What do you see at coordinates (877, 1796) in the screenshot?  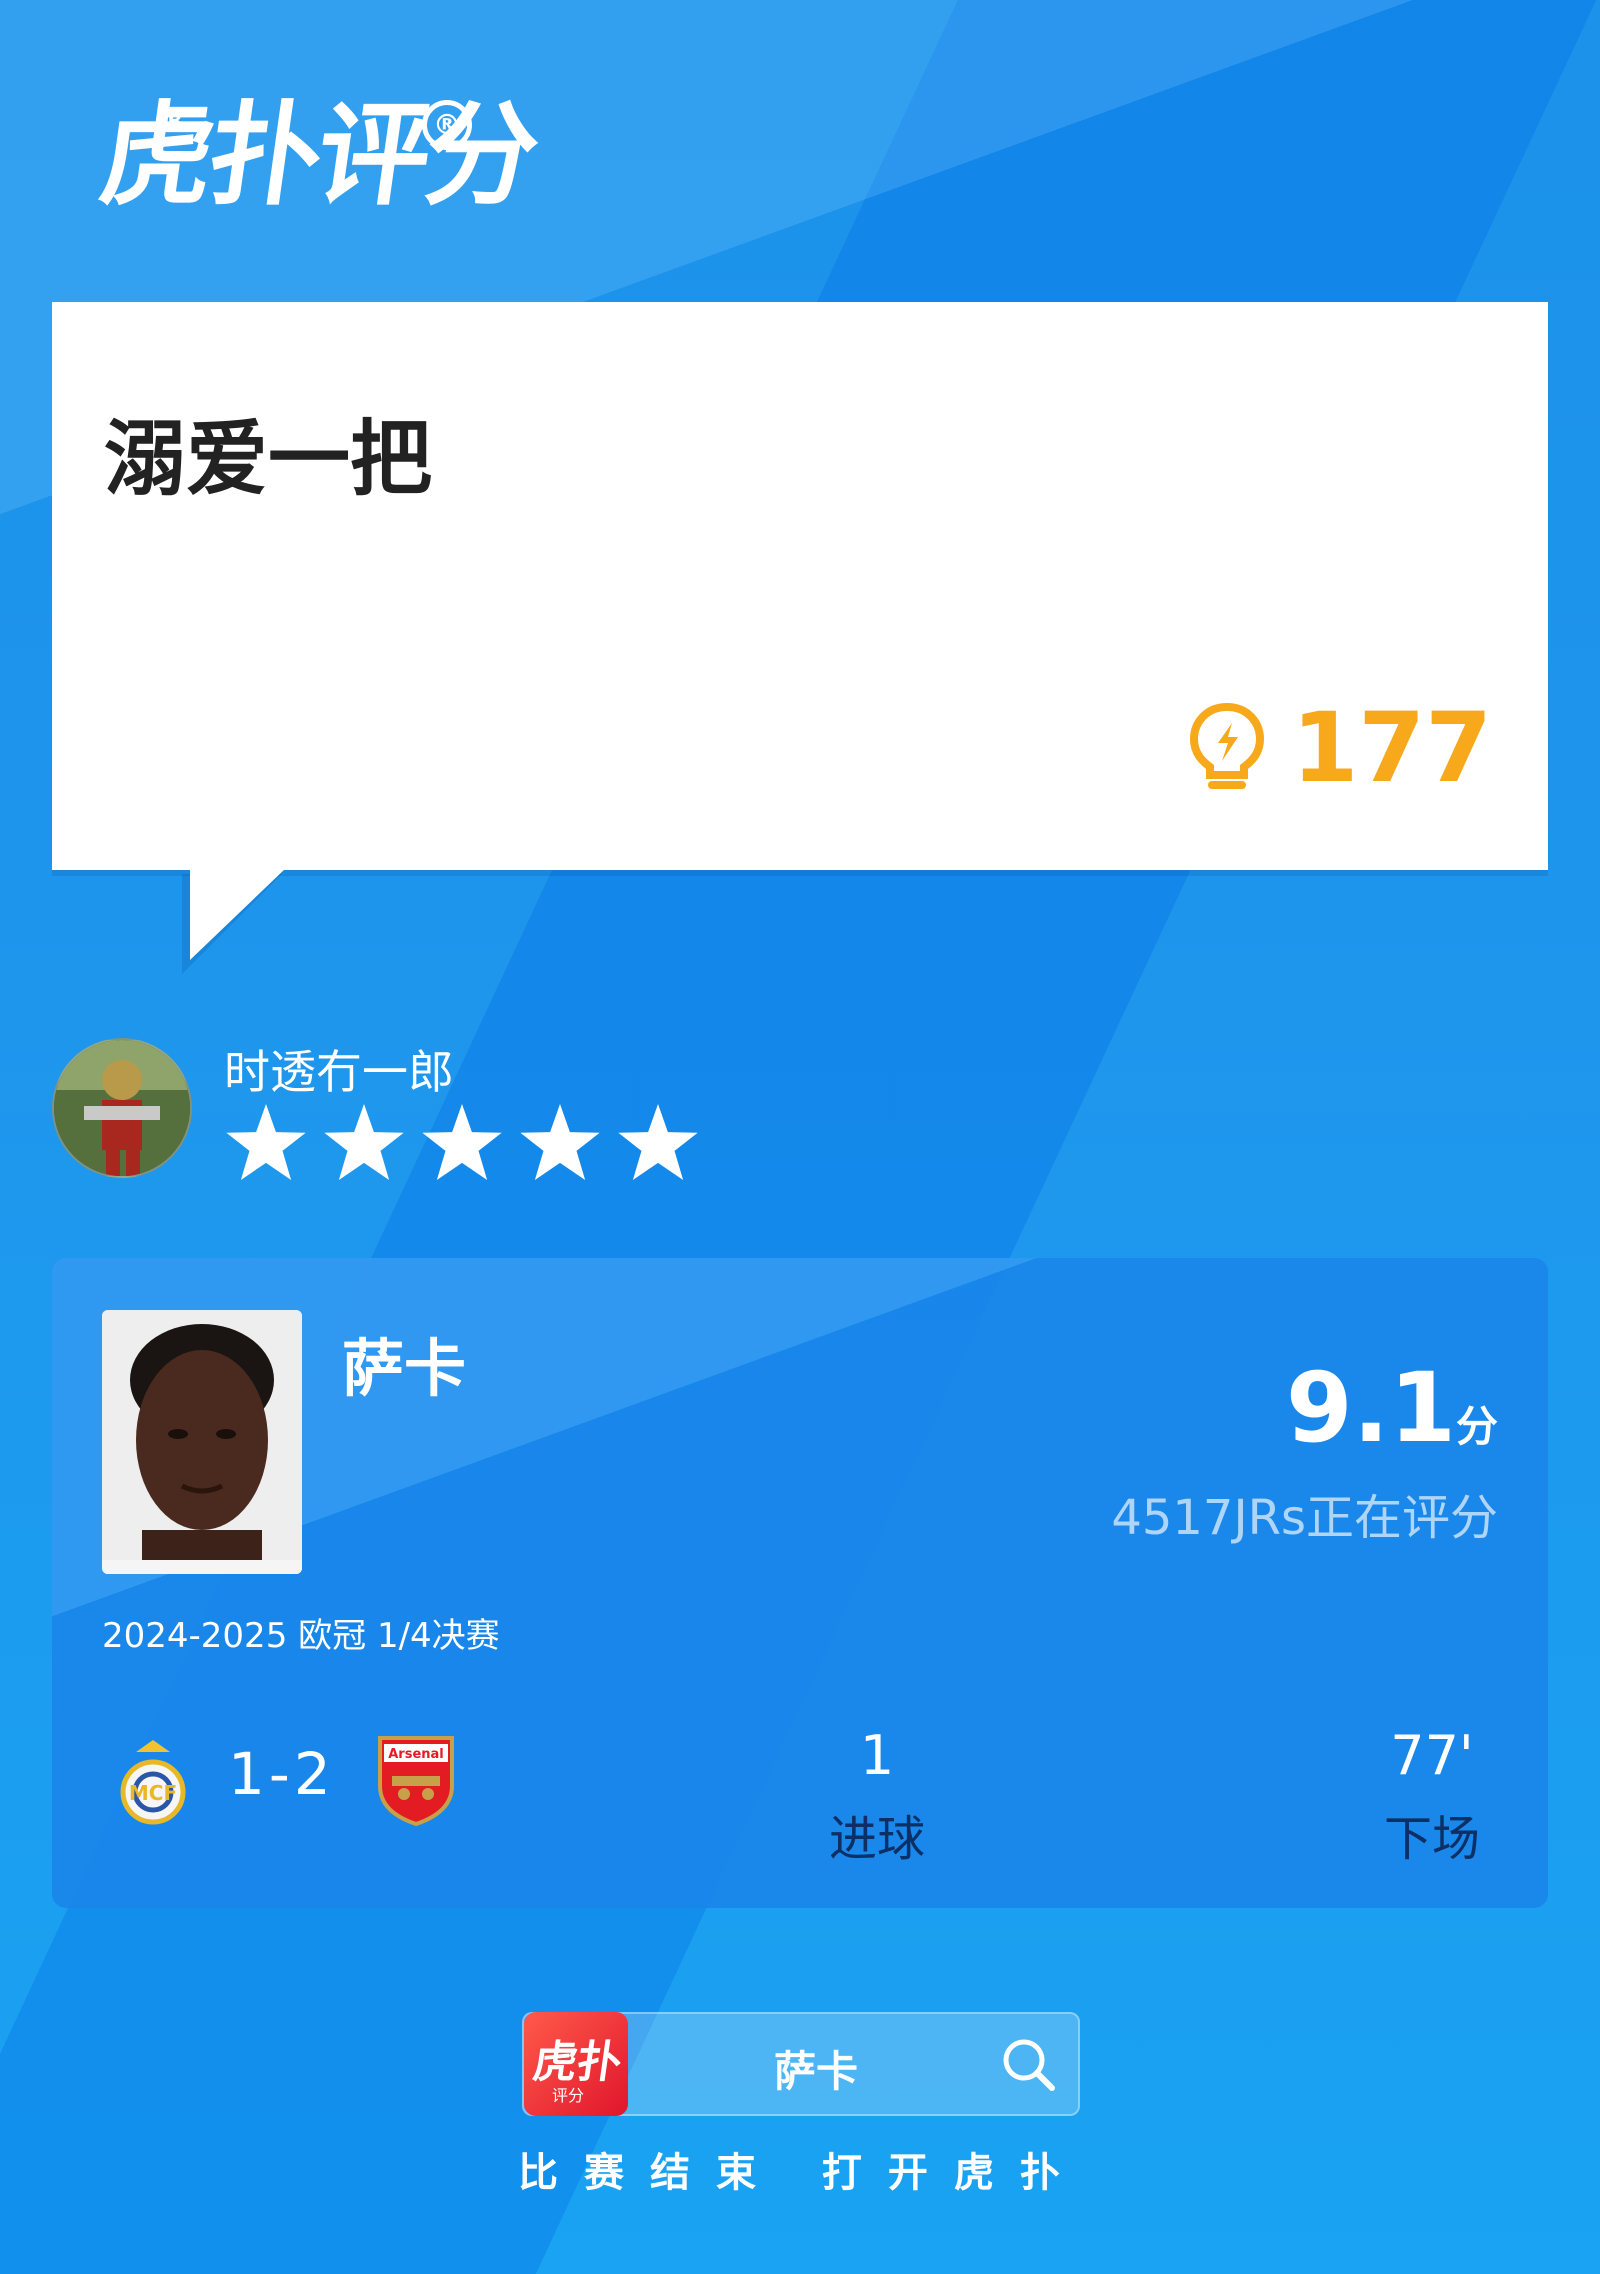 I see `stat-goals: 1 进球` at bounding box center [877, 1796].